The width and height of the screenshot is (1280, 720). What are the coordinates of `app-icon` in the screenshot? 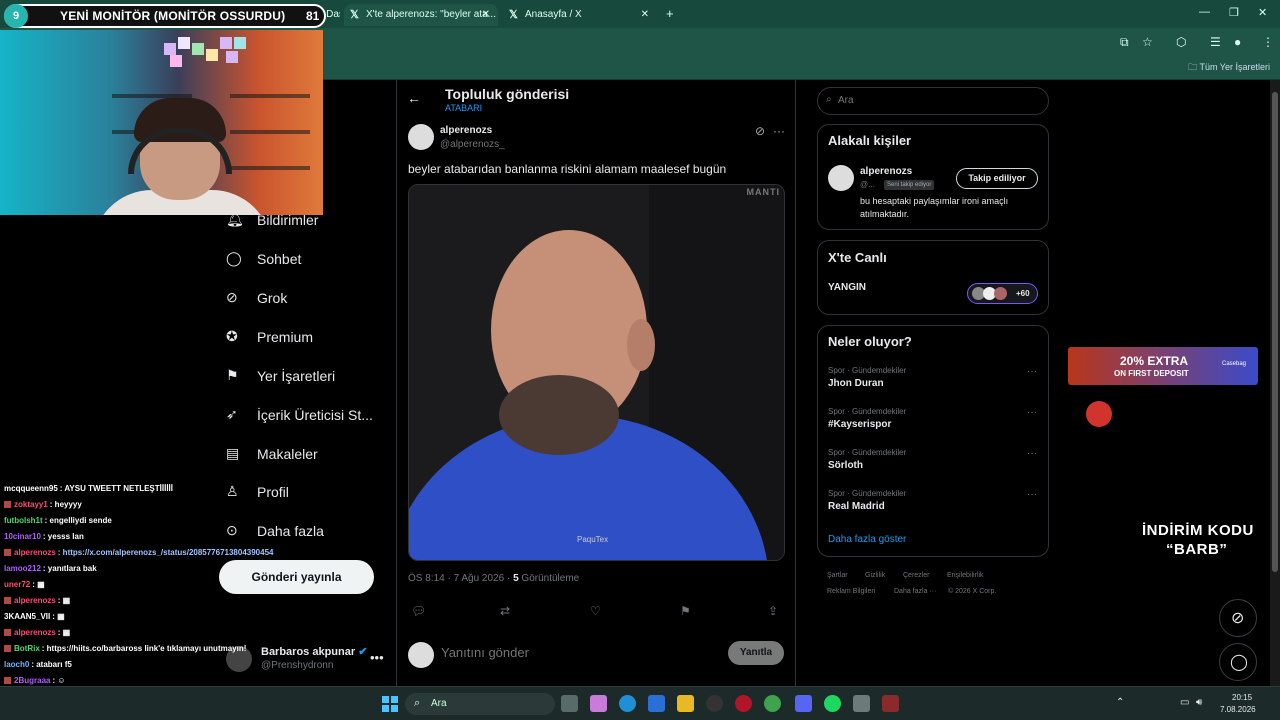 It's located at (890, 703).